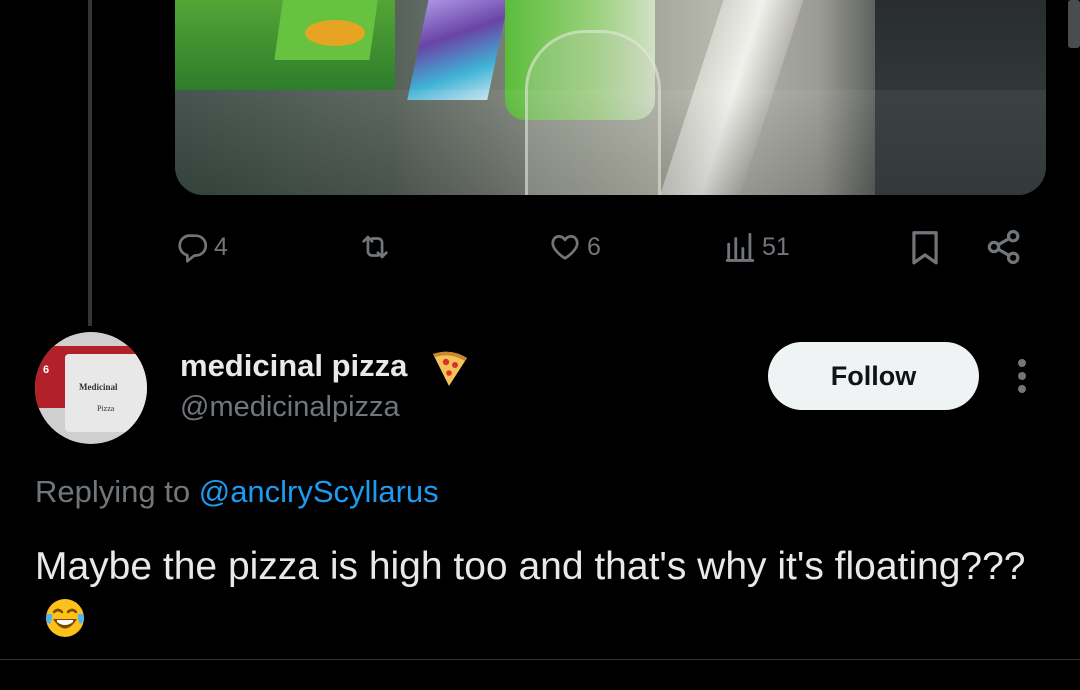 The image size is (1080, 690). Describe the element at coordinates (1022, 376) in the screenshot. I see `more-options-icon` at that location.